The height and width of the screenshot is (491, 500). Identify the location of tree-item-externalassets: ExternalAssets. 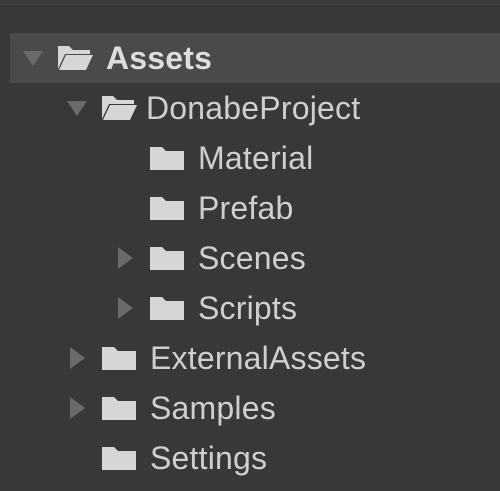
(250, 358).